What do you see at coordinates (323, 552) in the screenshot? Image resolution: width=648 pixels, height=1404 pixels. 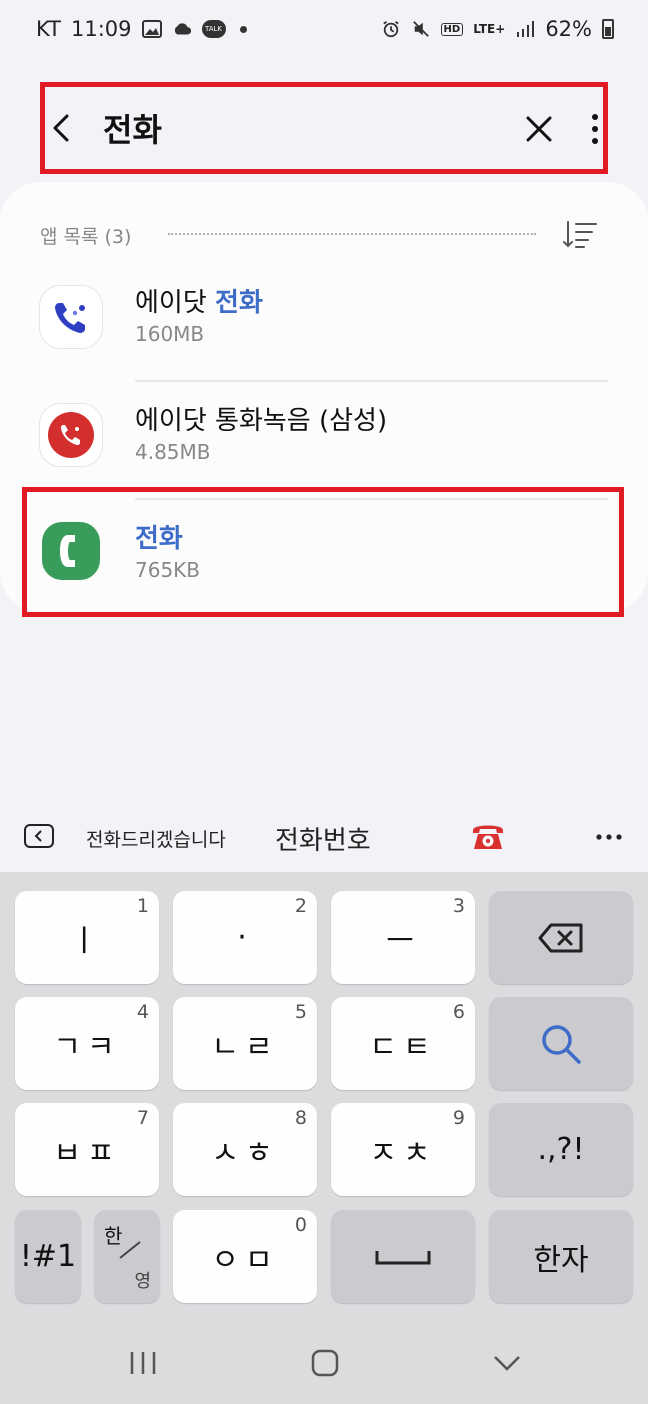 I see `selected-result-highlight` at bounding box center [323, 552].